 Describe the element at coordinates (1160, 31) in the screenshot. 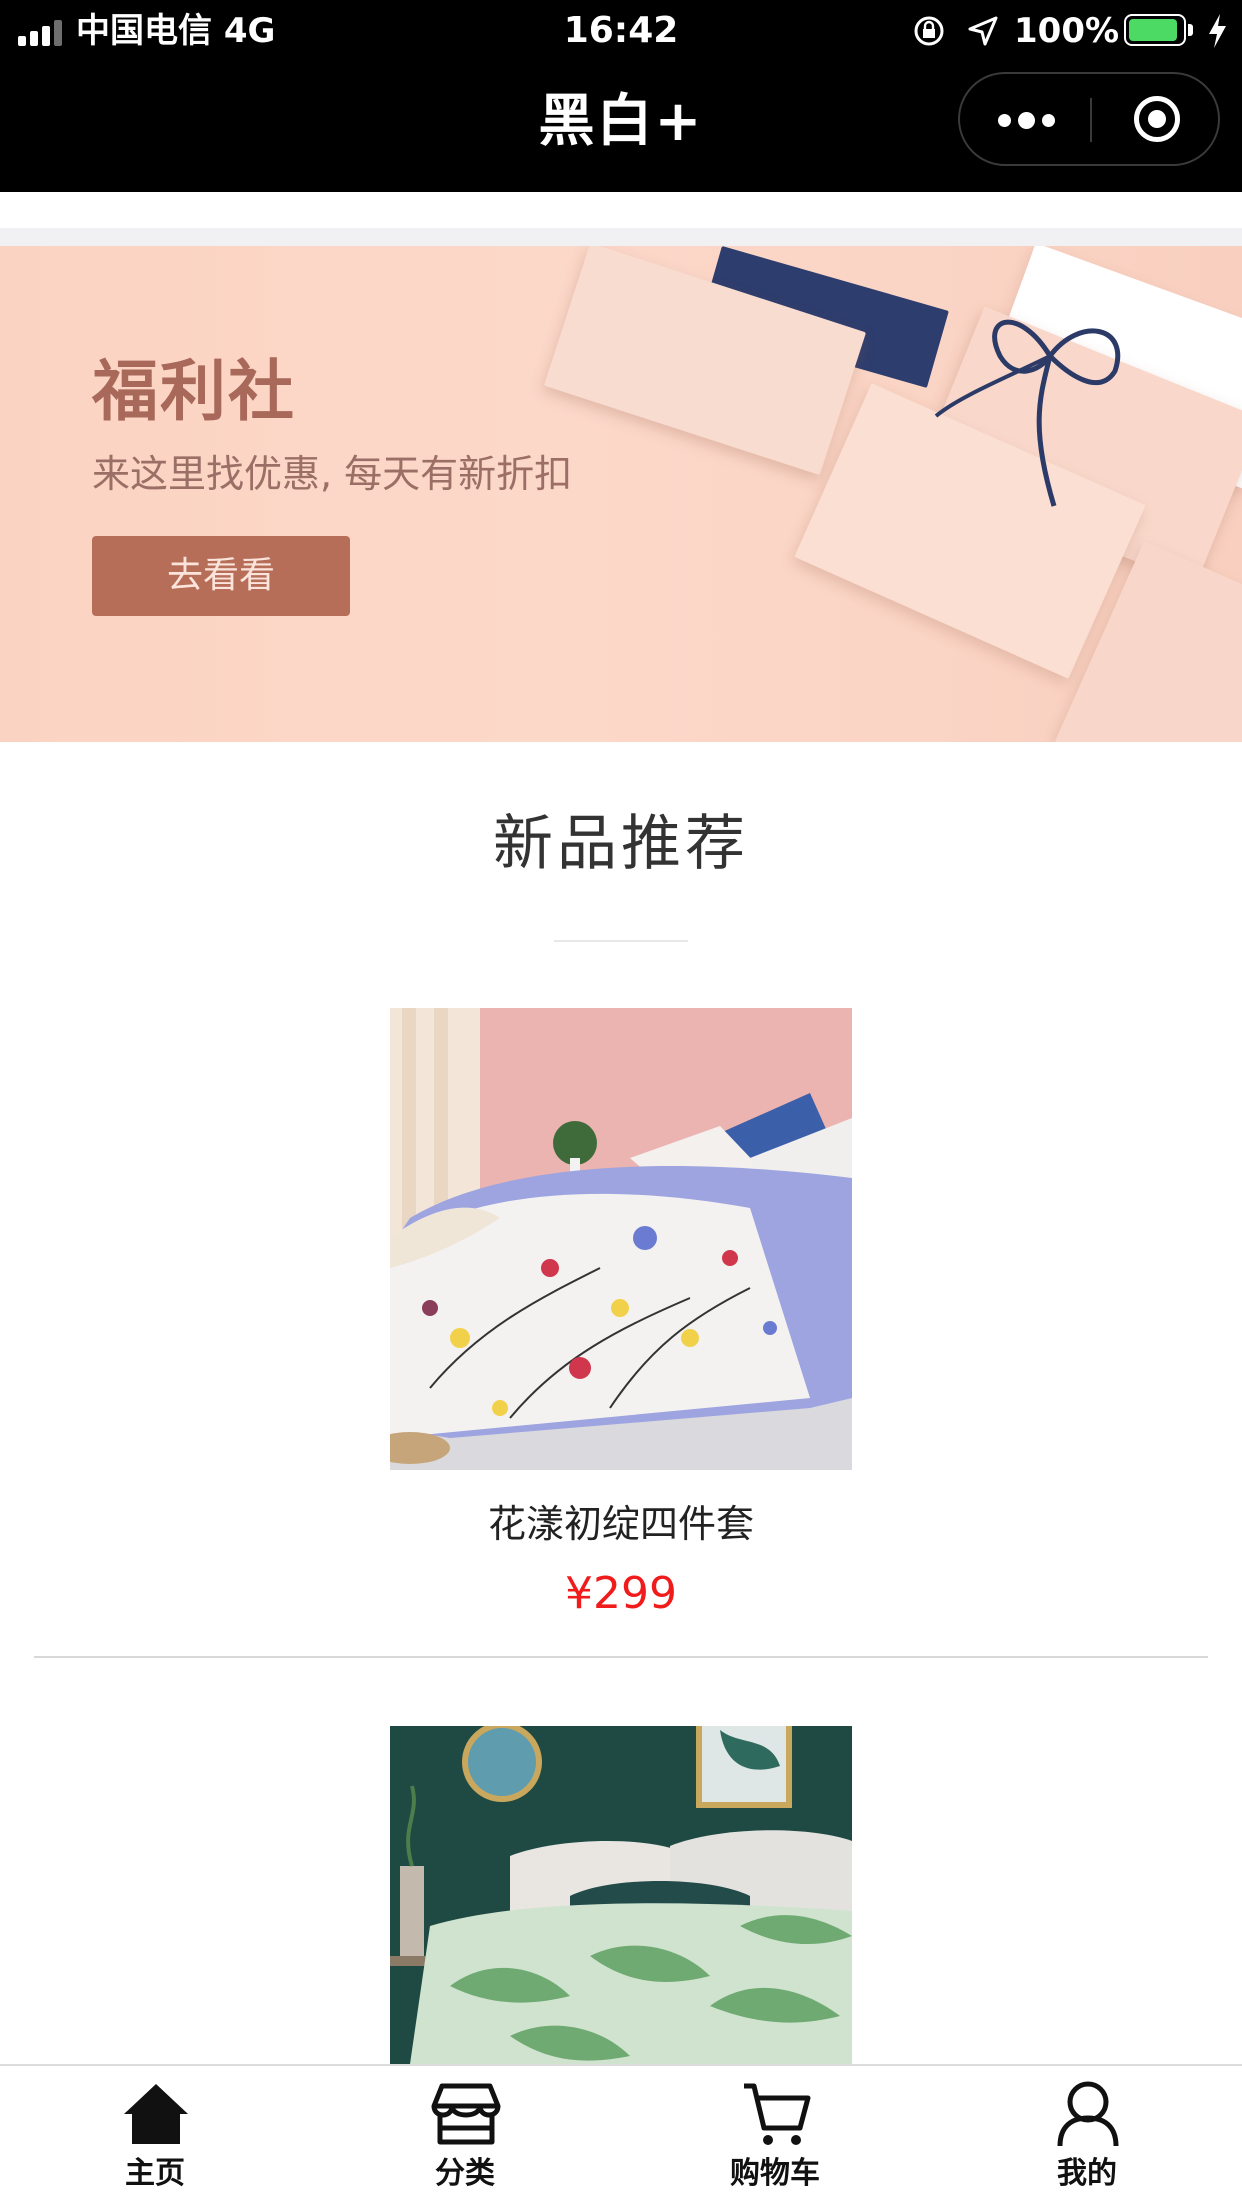

I see `battery-icon` at that location.